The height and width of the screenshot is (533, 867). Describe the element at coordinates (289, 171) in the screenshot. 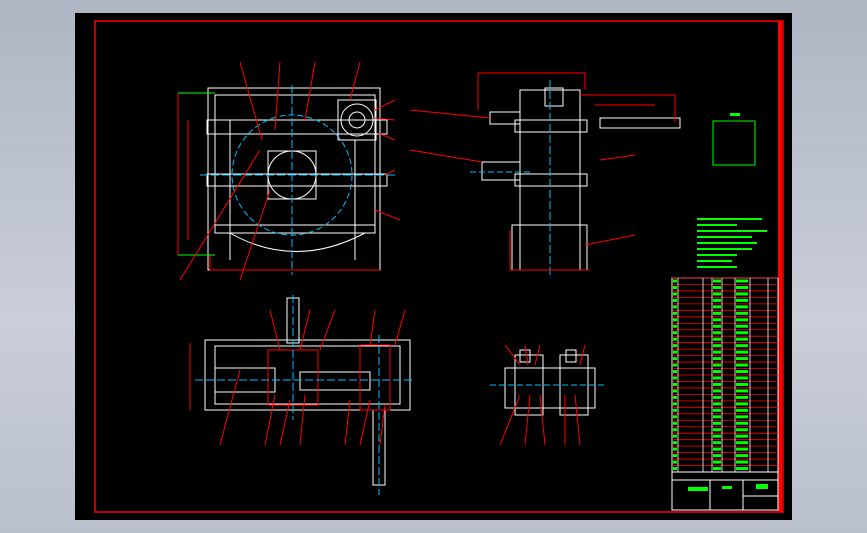

I see `front-view` at that location.